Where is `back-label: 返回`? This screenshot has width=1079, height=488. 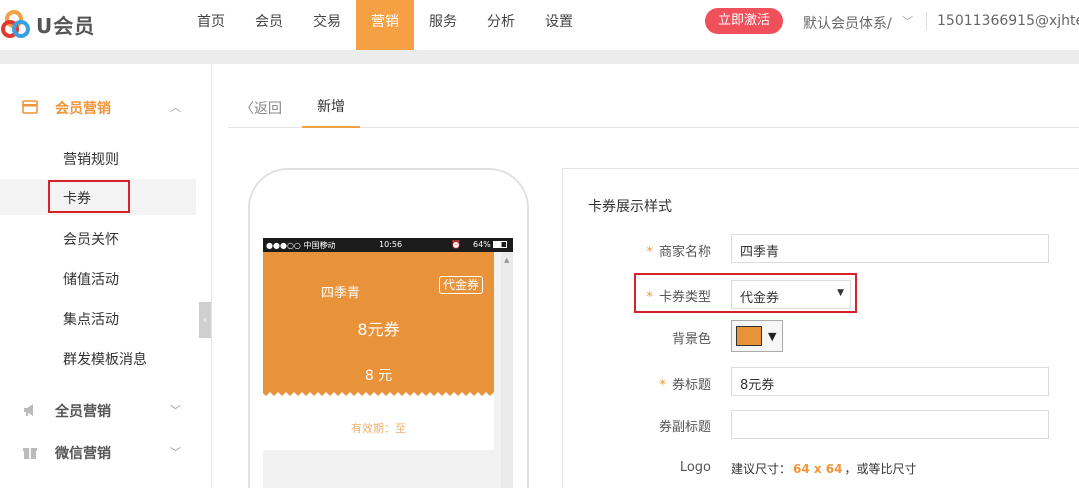 back-label: 返回 is located at coordinates (268, 109).